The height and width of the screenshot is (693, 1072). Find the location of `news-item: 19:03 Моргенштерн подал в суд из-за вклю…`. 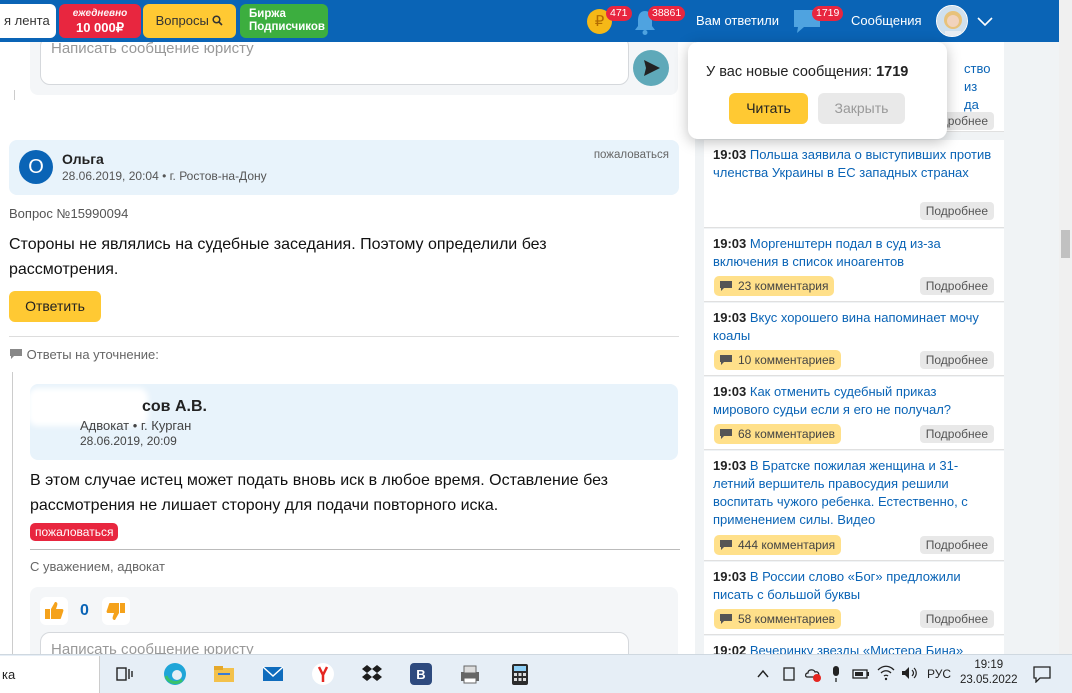

news-item: 19:03 Моргенштерн подал в суд из-за вклю… is located at coordinates (854, 265).